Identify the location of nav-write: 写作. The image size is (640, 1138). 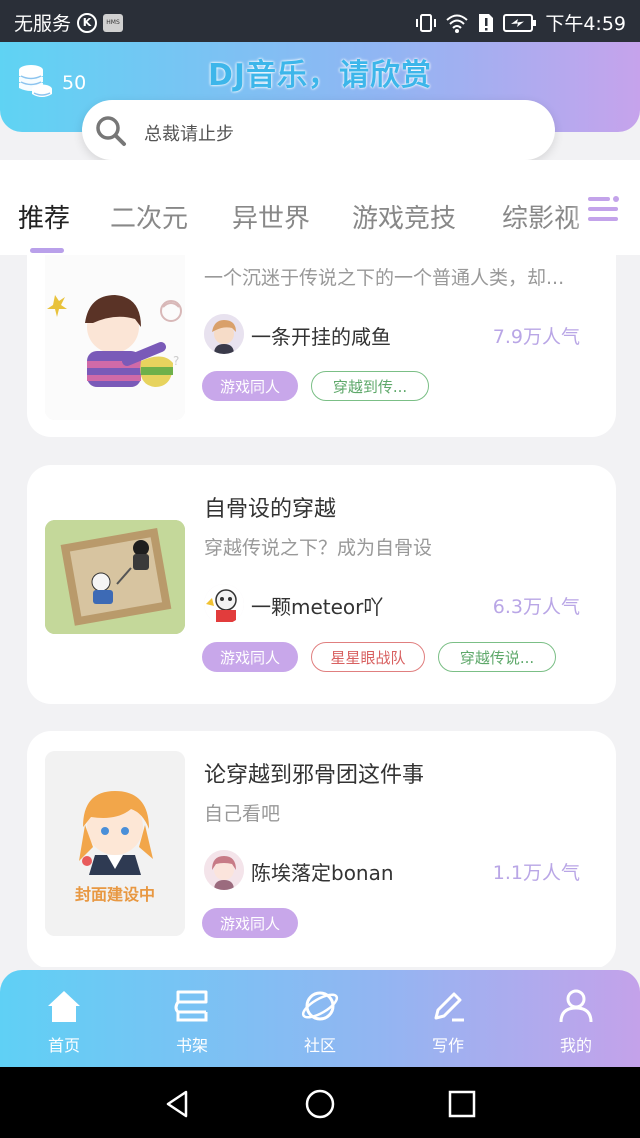
(448, 1021).